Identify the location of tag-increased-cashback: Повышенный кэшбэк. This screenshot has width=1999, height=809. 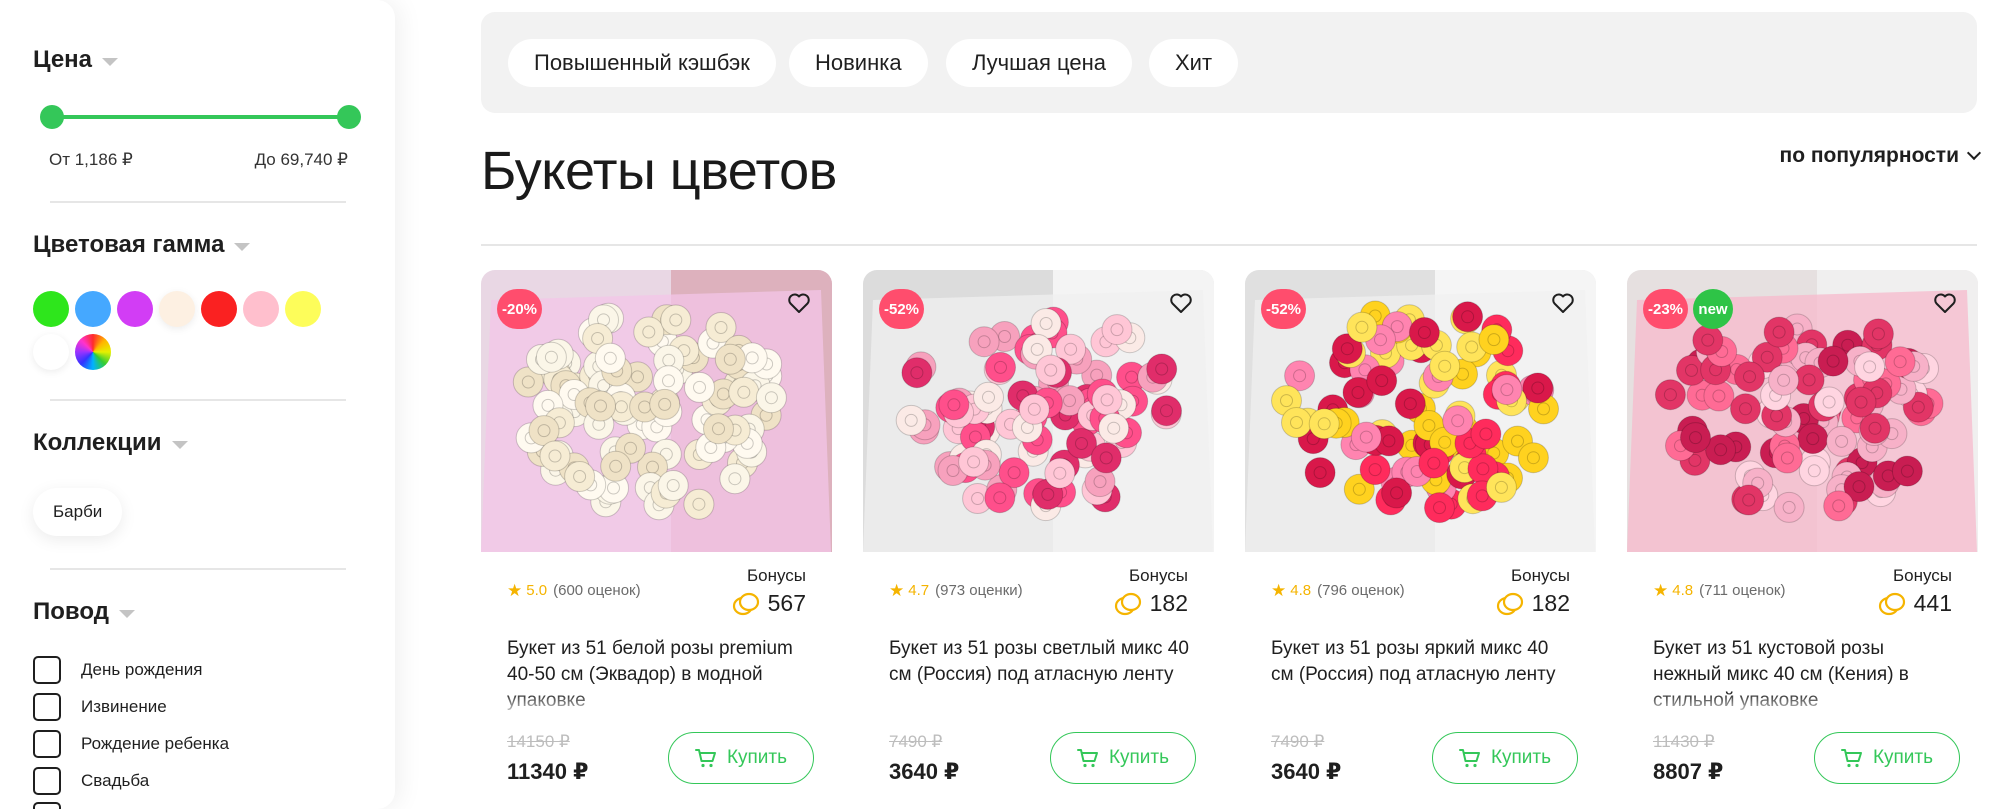
(642, 63).